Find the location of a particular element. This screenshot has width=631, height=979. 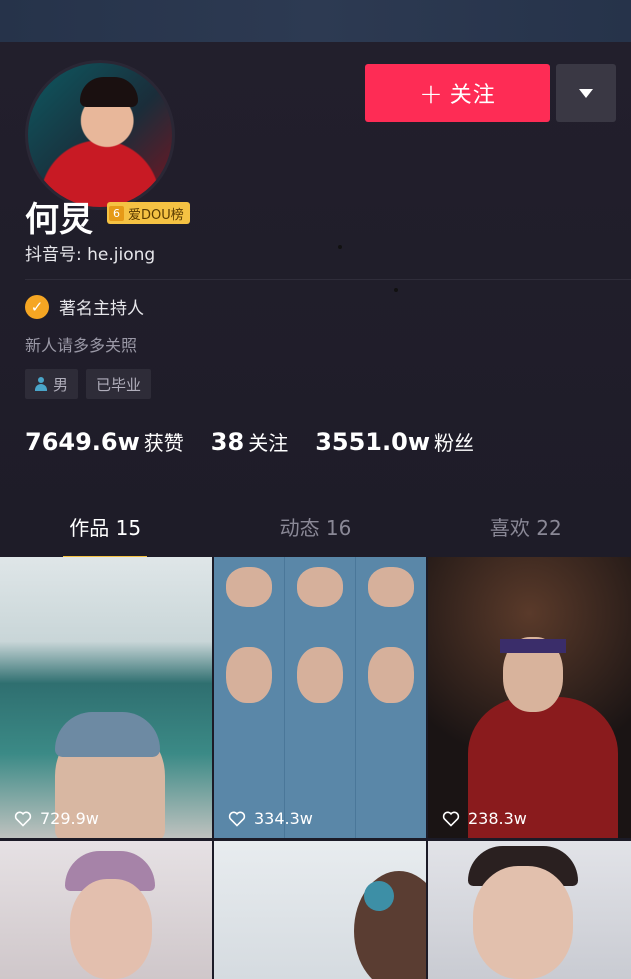

more-dropdown-button is located at coordinates (586, 93).